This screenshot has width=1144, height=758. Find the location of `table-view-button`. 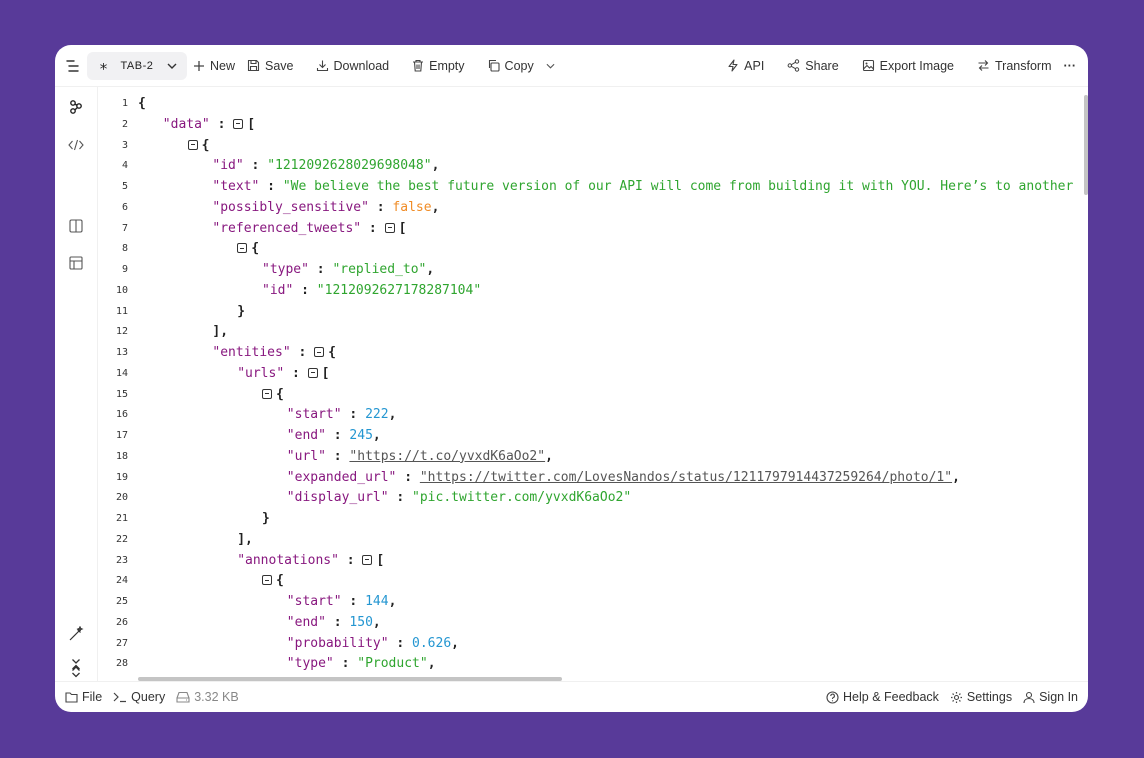

table-view-button is located at coordinates (76, 263).